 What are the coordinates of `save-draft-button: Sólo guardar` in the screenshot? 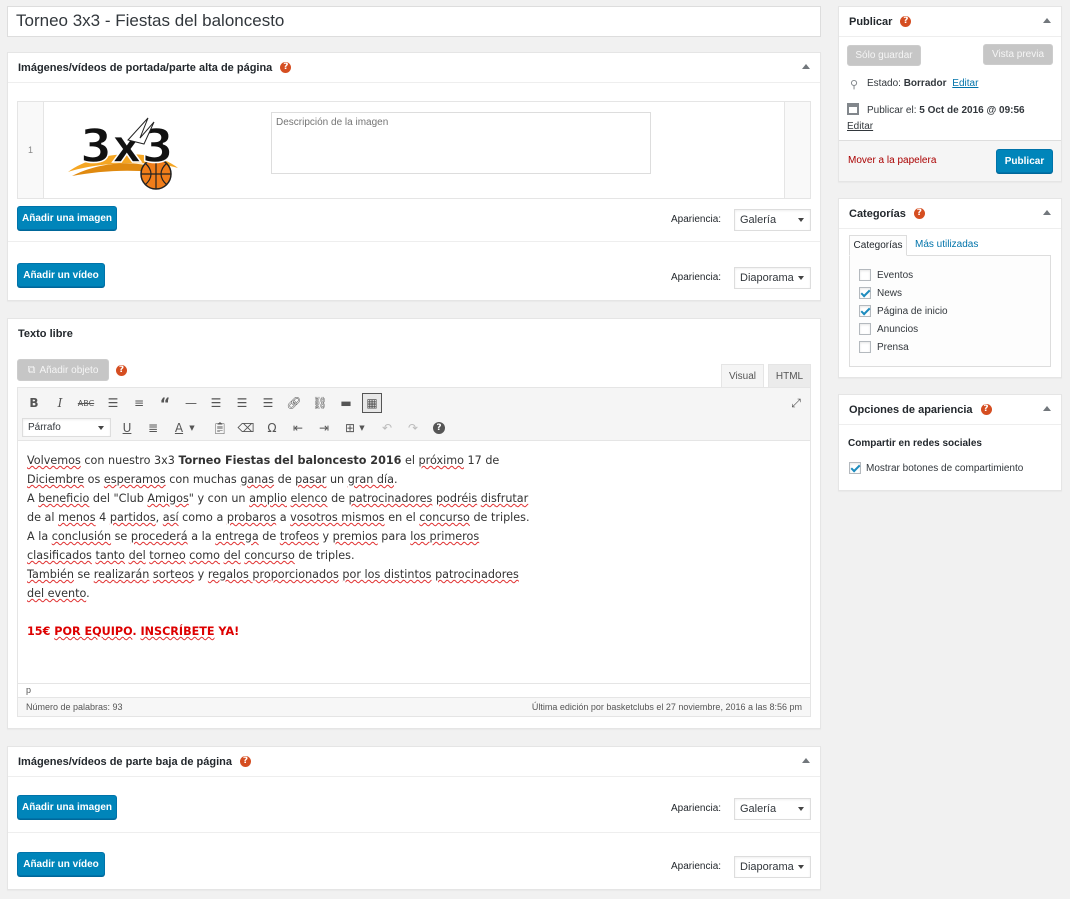 It's located at (884, 55).